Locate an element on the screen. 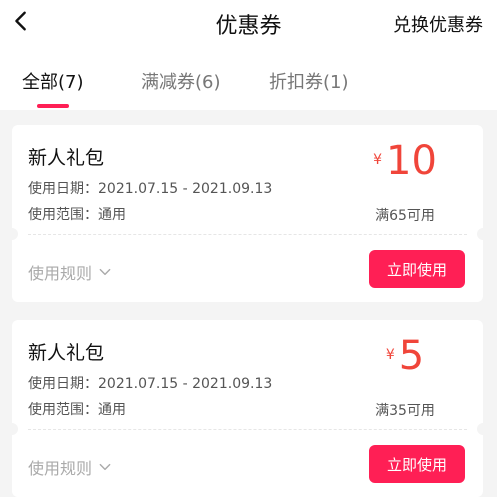 The width and height of the screenshot is (497, 497). coupon-condition: 满65可用 is located at coordinates (405, 216).